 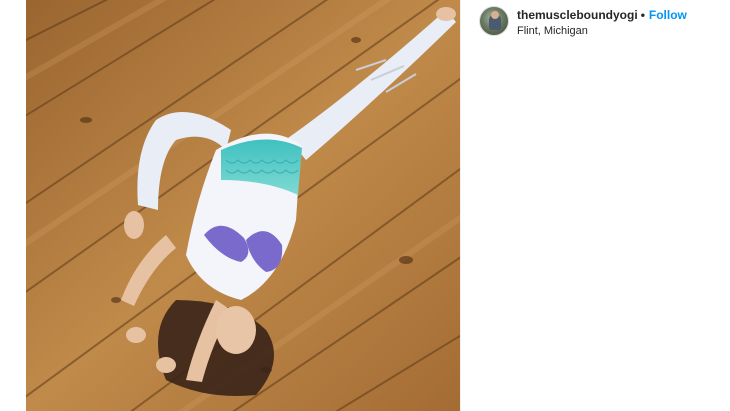 What do you see at coordinates (577, 15) in the screenshot?
I see `username-link: themuscleboundyogi` at bounding box center [577, 15].